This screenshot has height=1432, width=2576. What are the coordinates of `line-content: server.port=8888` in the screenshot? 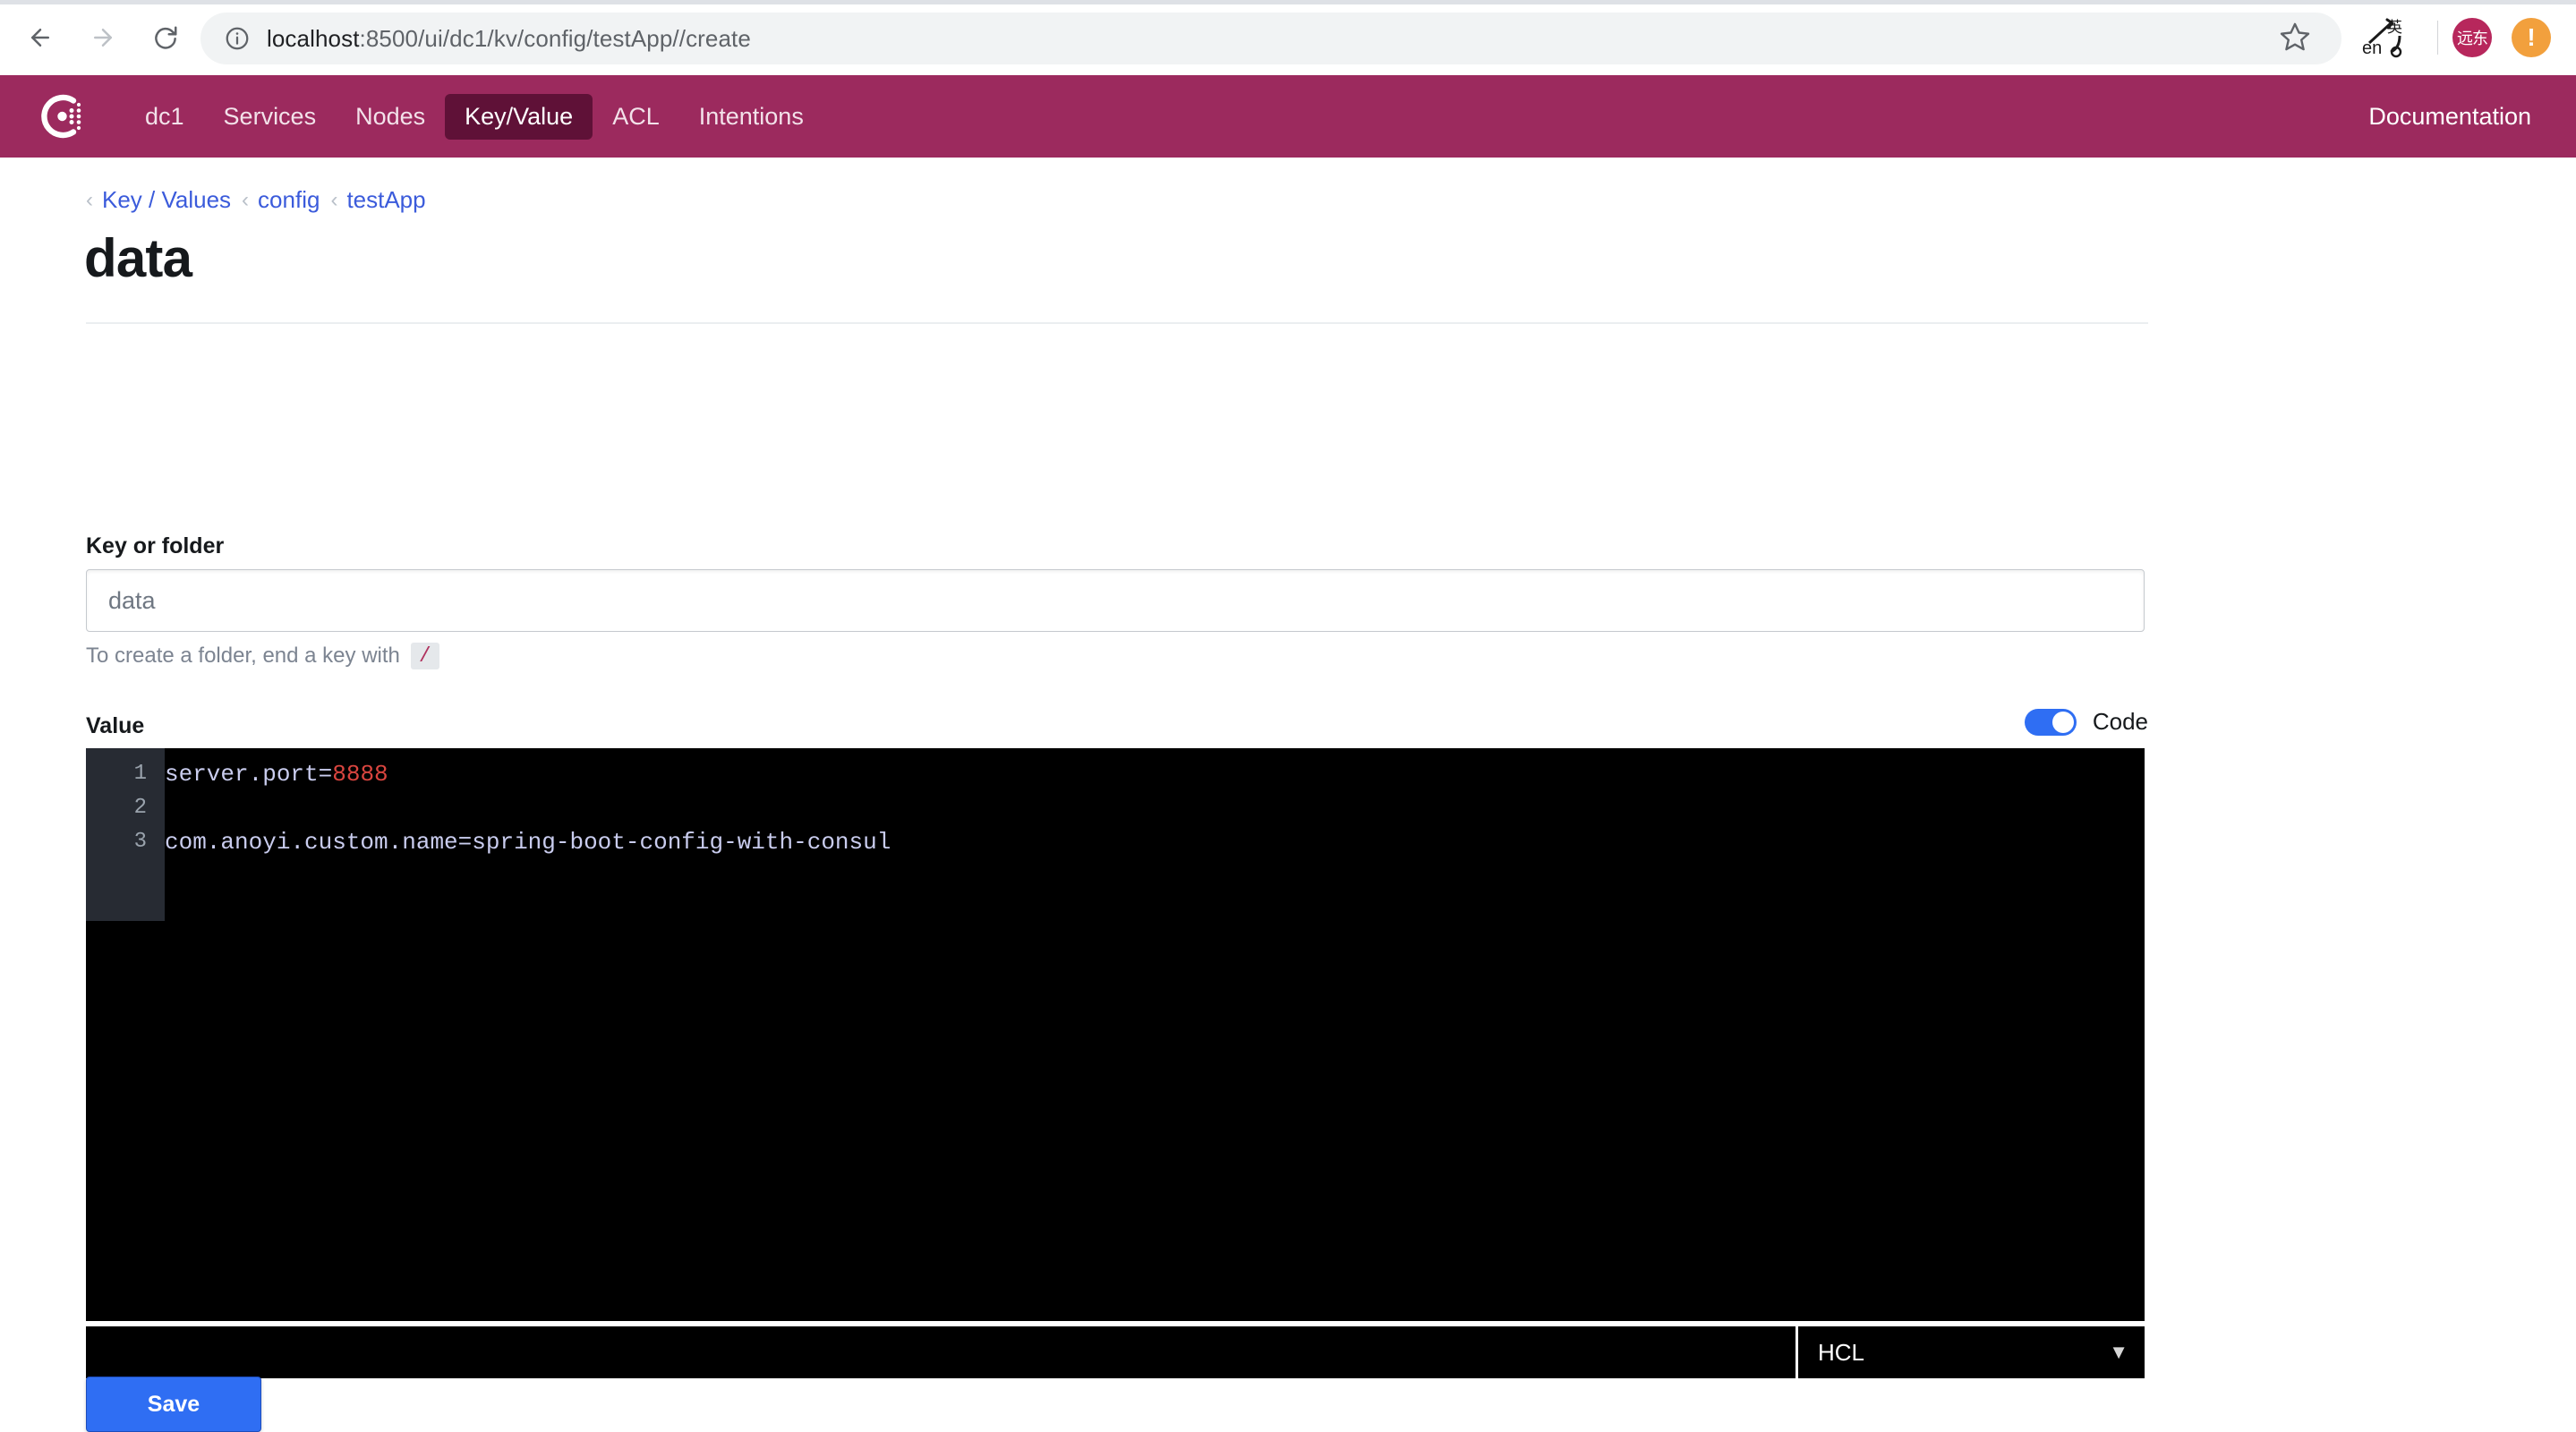 It's located at (269, 774).